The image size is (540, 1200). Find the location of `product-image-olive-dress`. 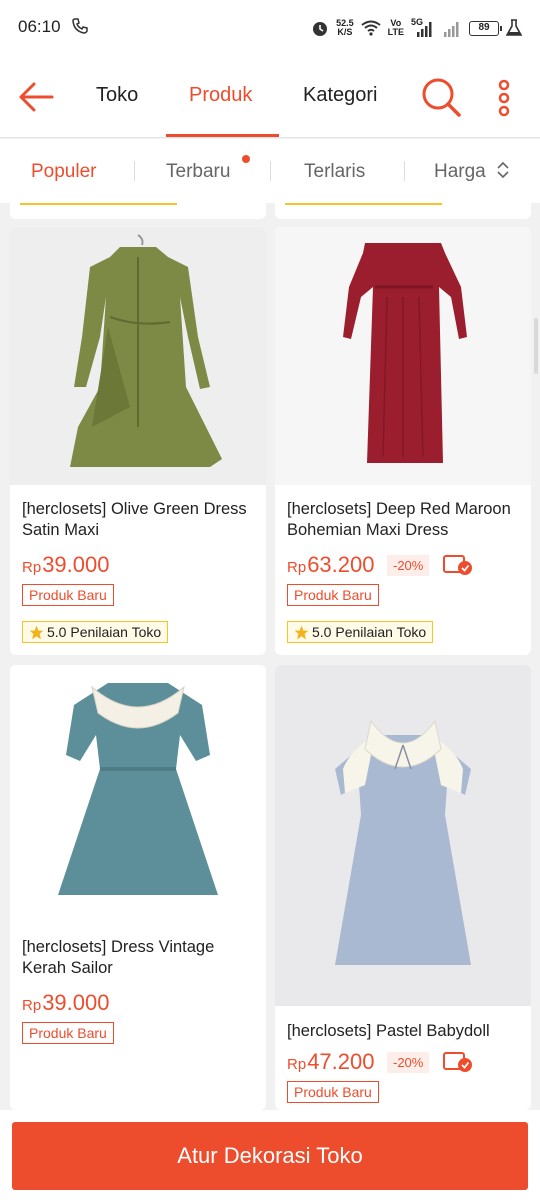

product-image-olive-dress is located at coordinates (138, 356).